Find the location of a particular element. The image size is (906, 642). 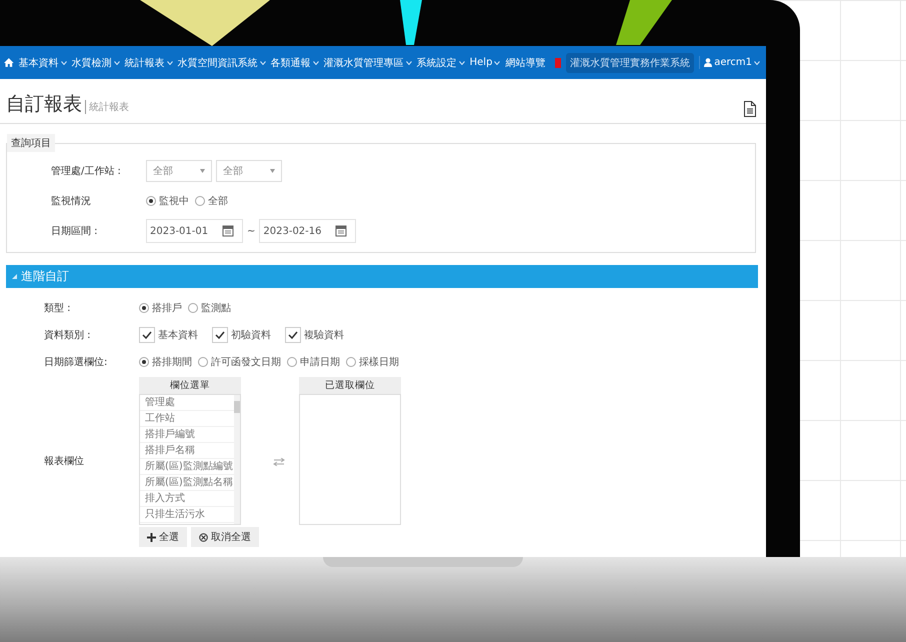

date-field: 2023-01-01 is located at coordinates (194, 231).